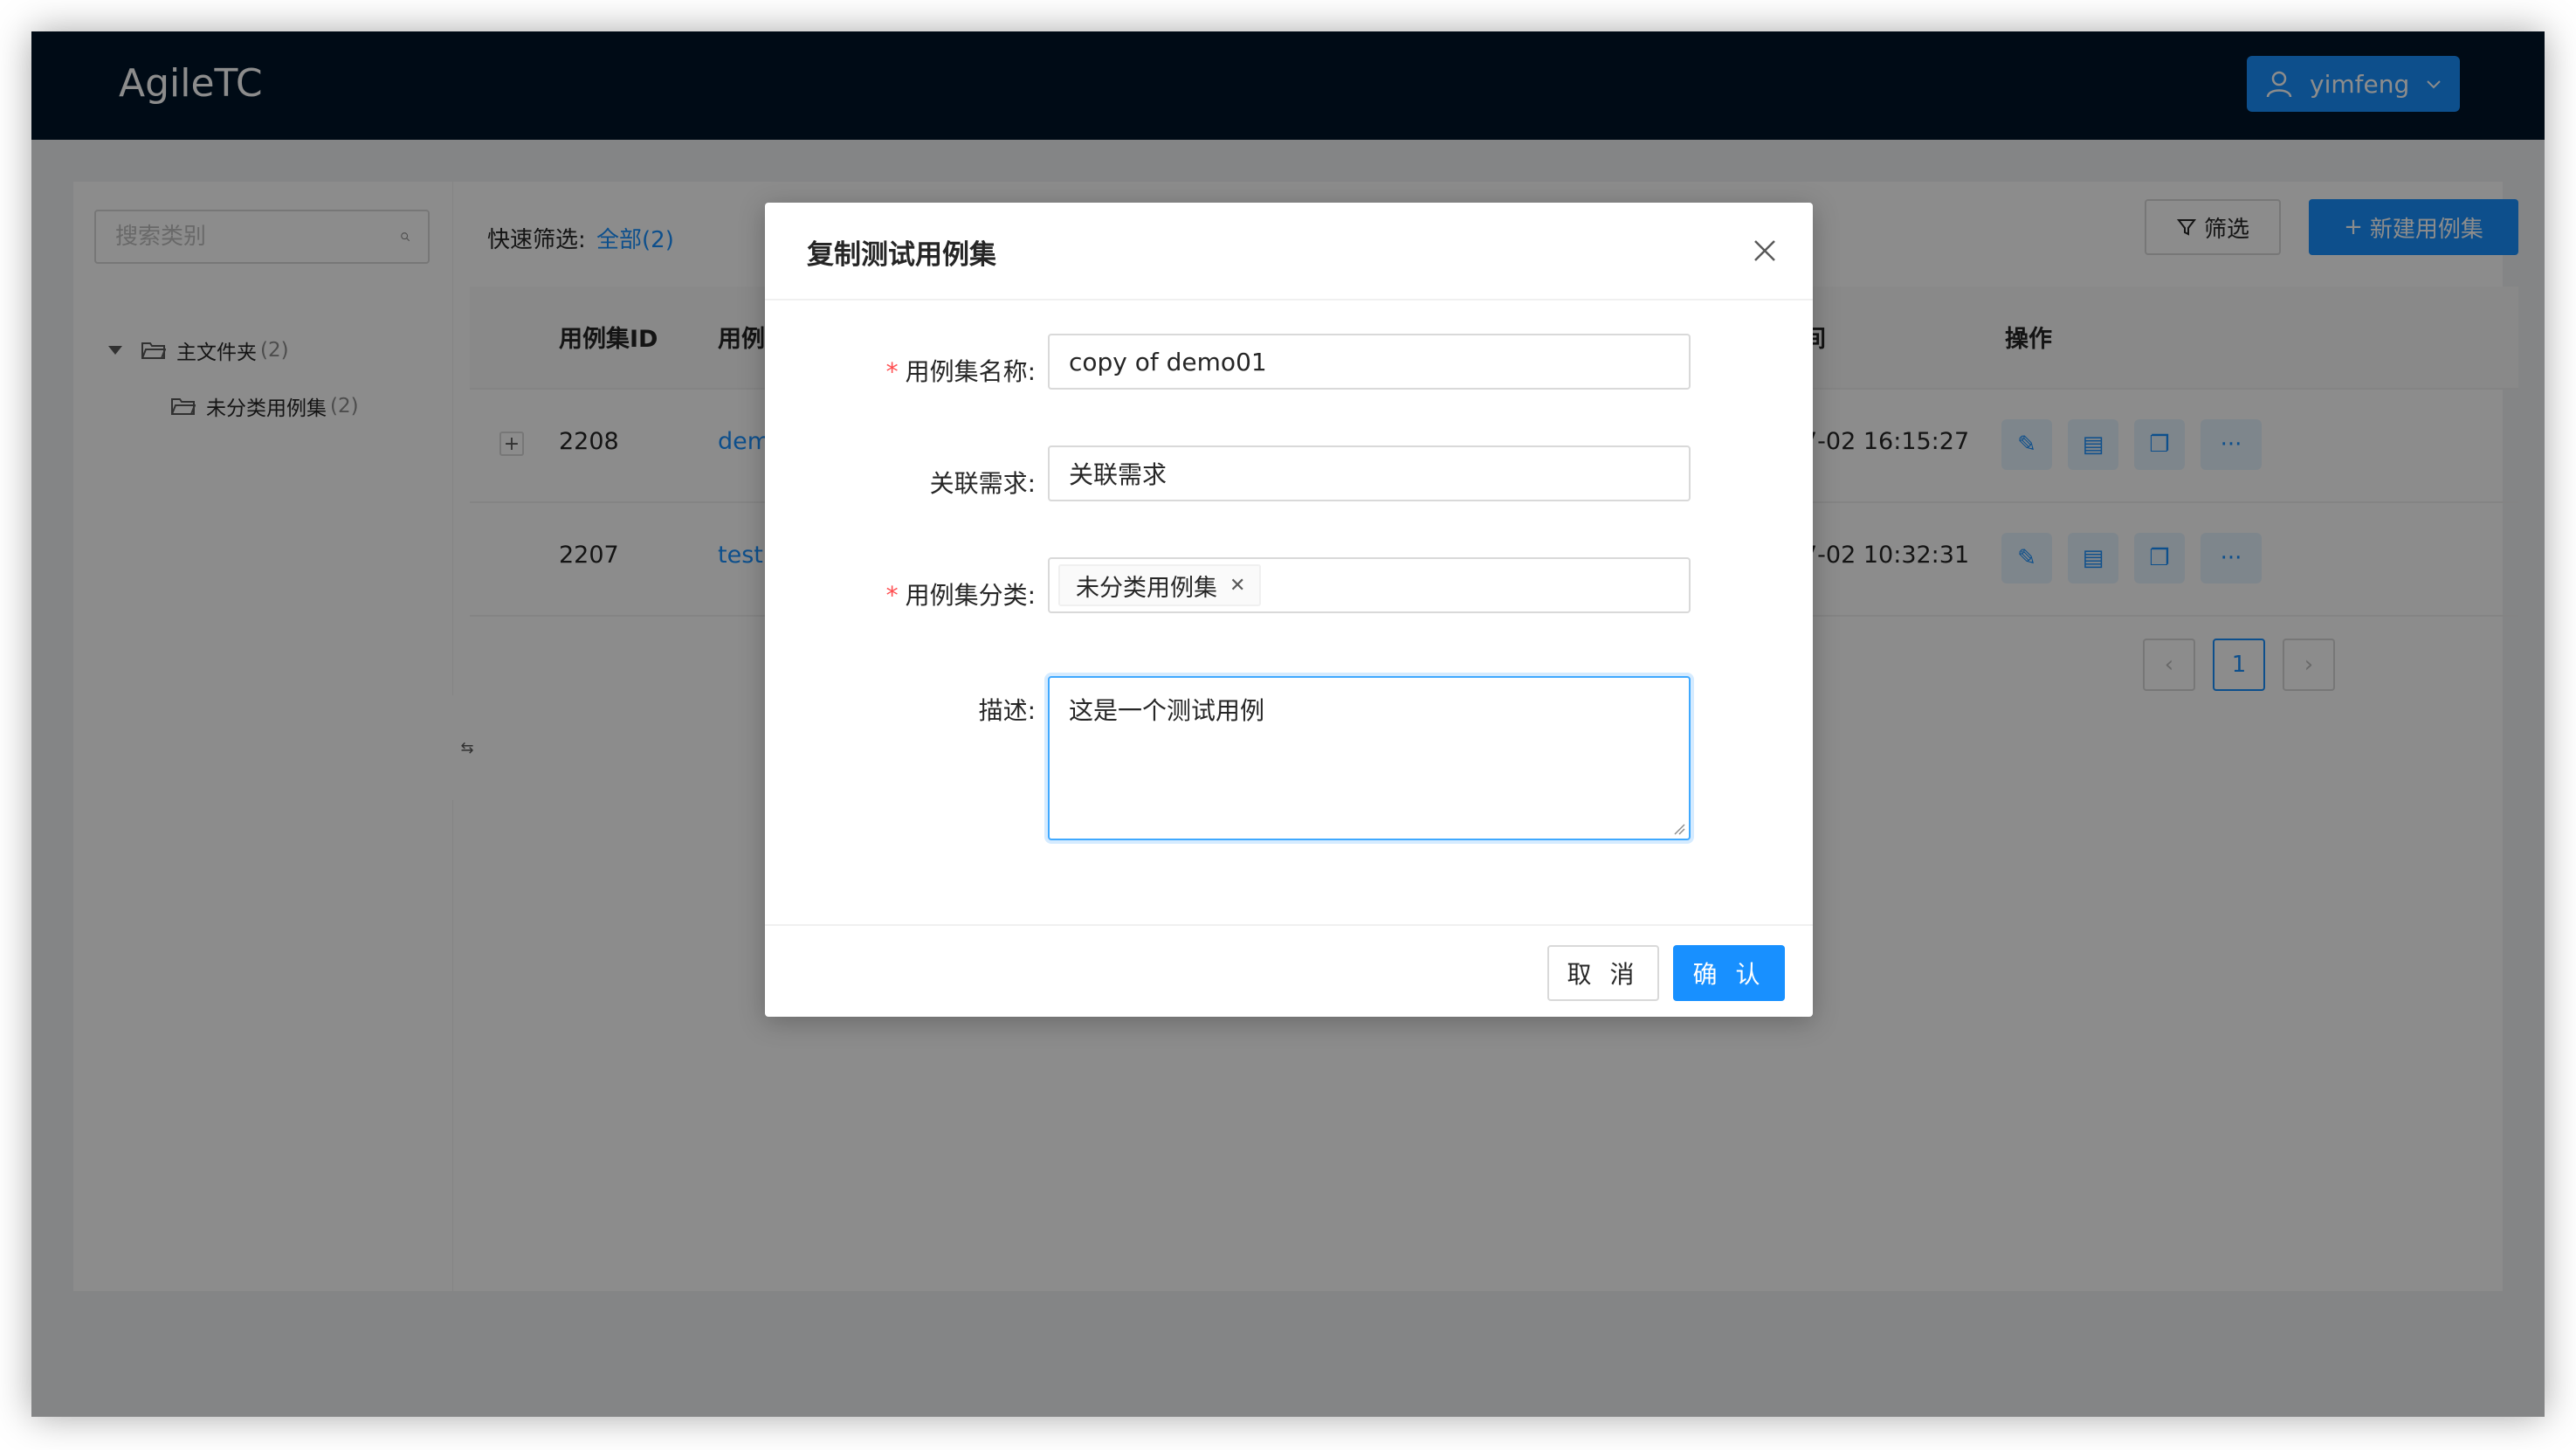 The image size is (2576, 1450). What do you see at coordinates (1369, 585) in the screenshot?
I see `category-select: 未分类用例集 ✕` at bounding box center [1369, 585].